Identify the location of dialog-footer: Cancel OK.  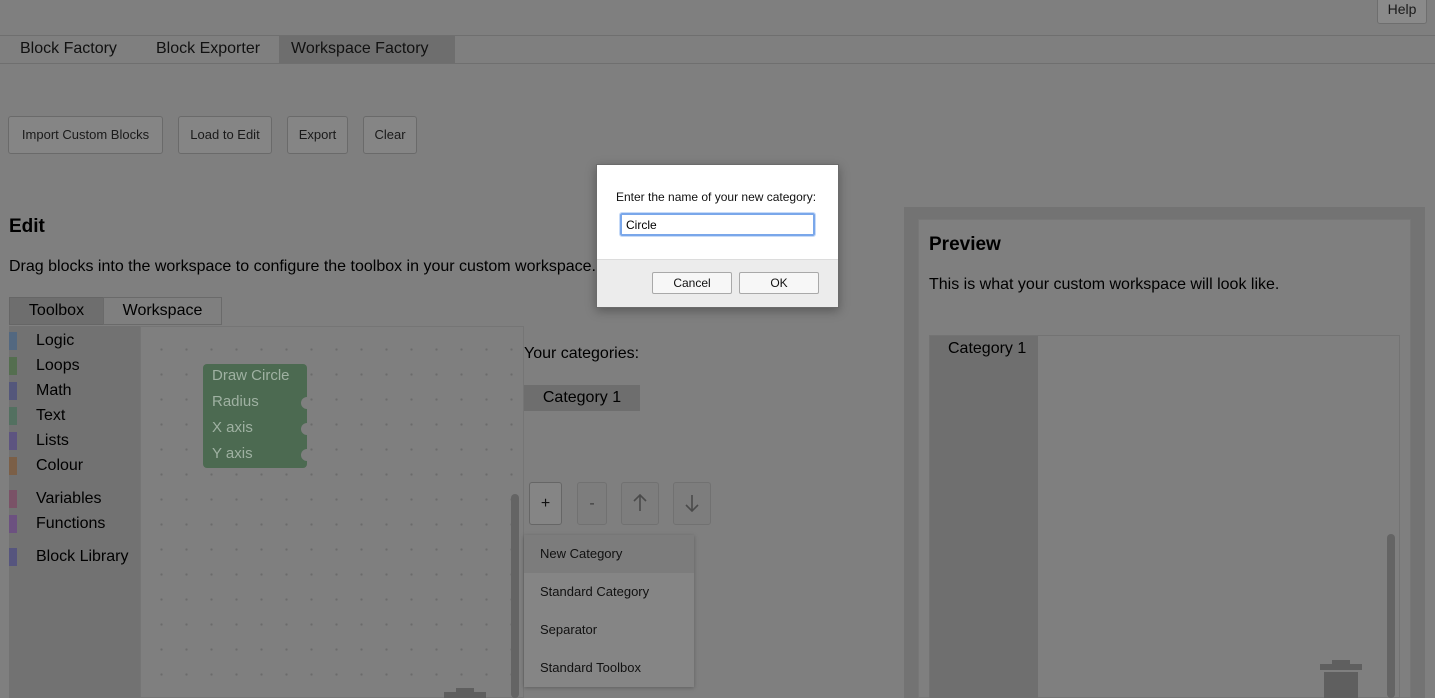
(717, 283).